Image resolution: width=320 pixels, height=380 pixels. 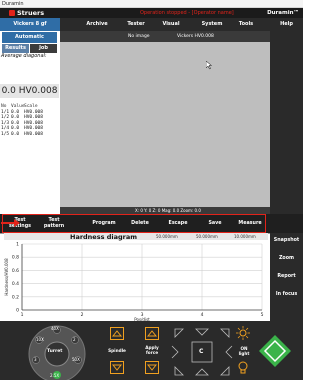 What do you see at coordinates (15, 134) in the screenshot?
I see `cell-value: 0.0` at bounding box center [15, 134].